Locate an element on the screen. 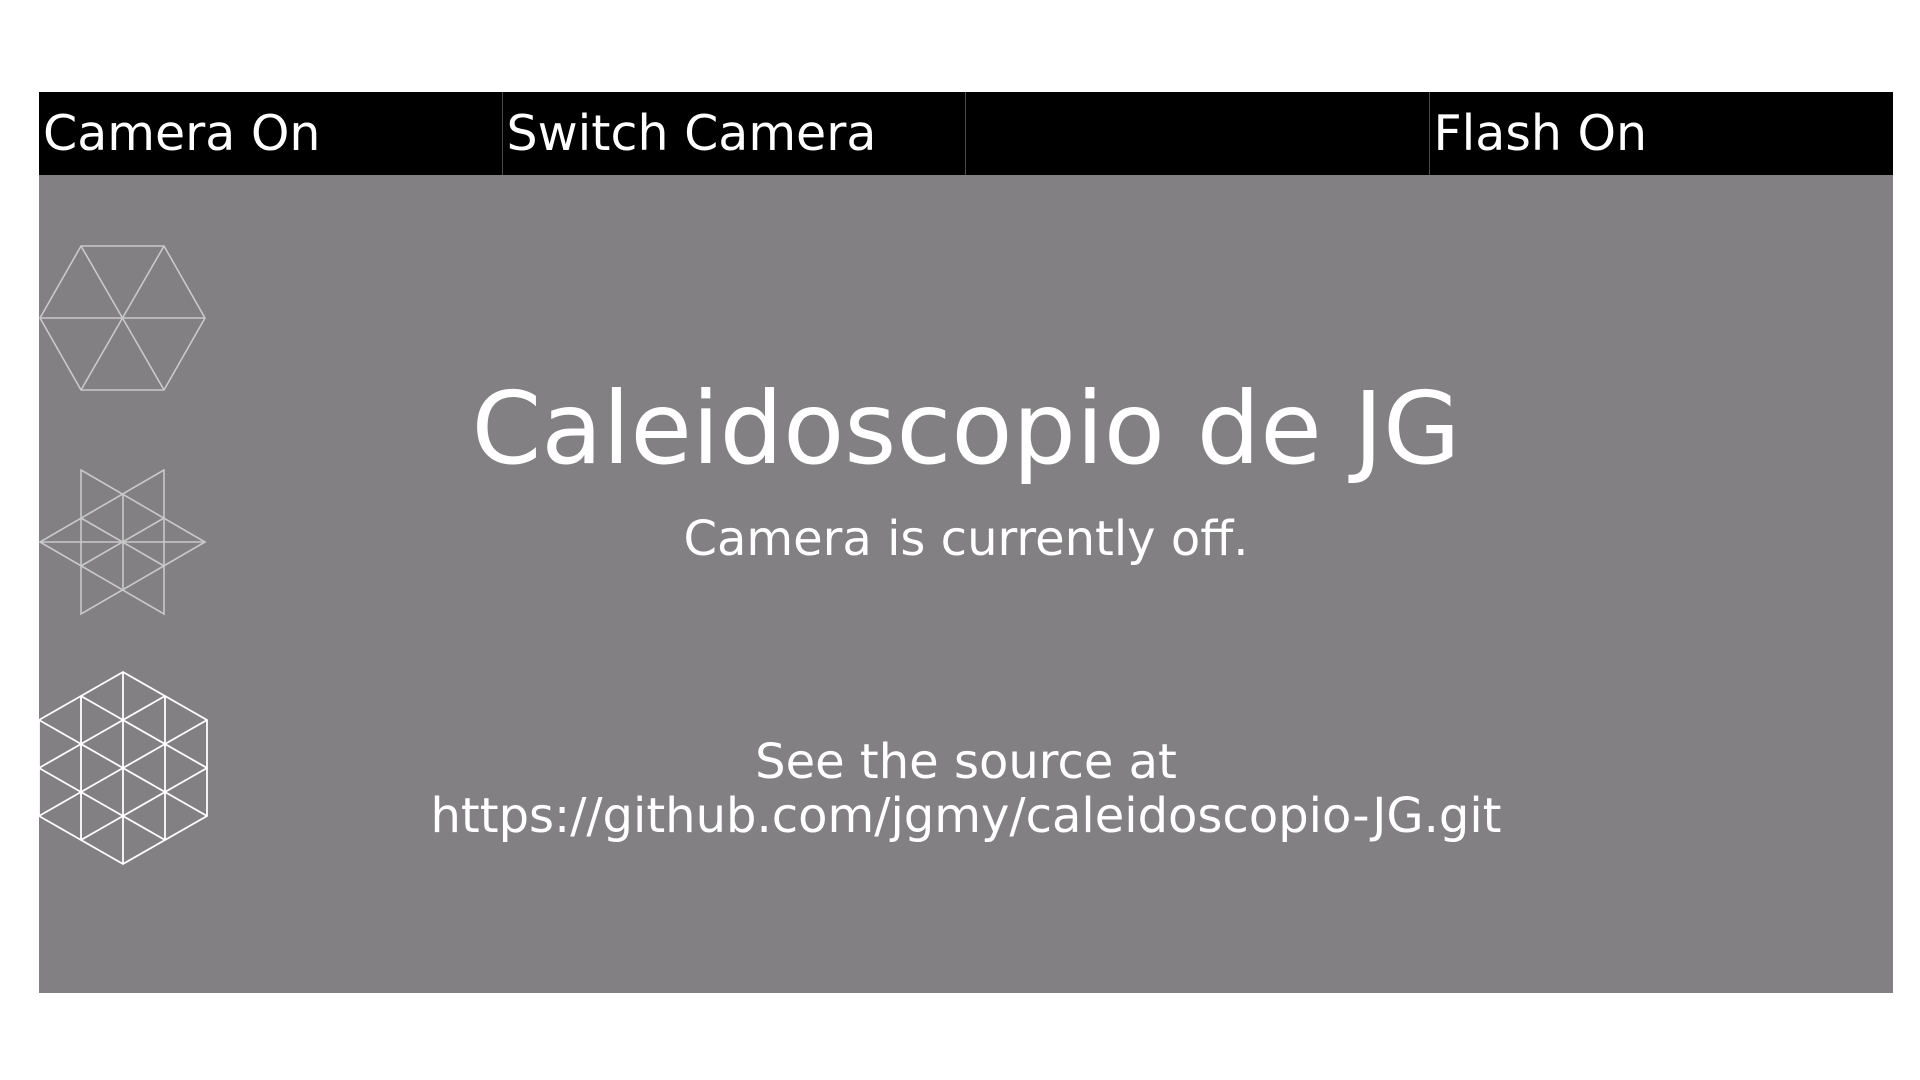 This screenshot has height=1080, width=1920. hexagon-6-triangles-icon is located at coordinates (124, 318).